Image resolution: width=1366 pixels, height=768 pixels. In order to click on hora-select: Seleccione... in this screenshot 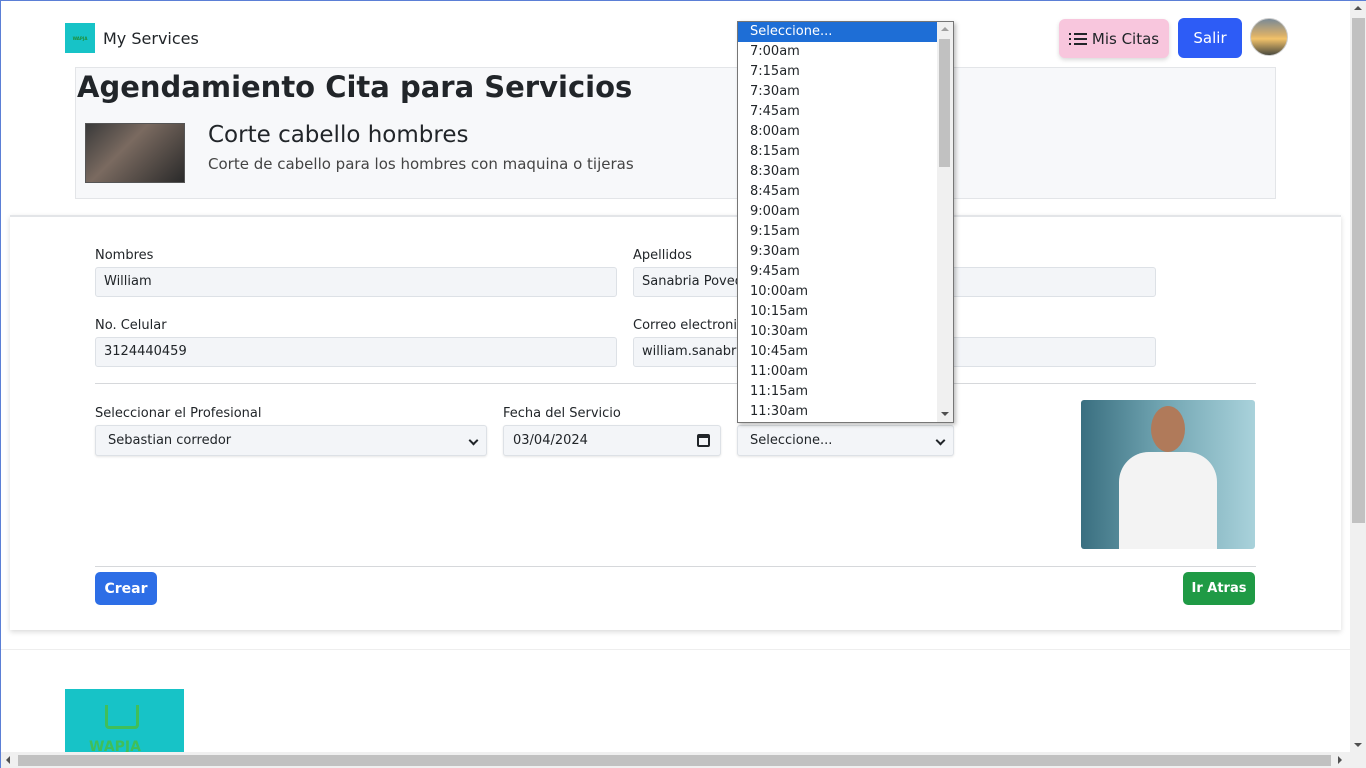, I will do `click(845, 440)`.